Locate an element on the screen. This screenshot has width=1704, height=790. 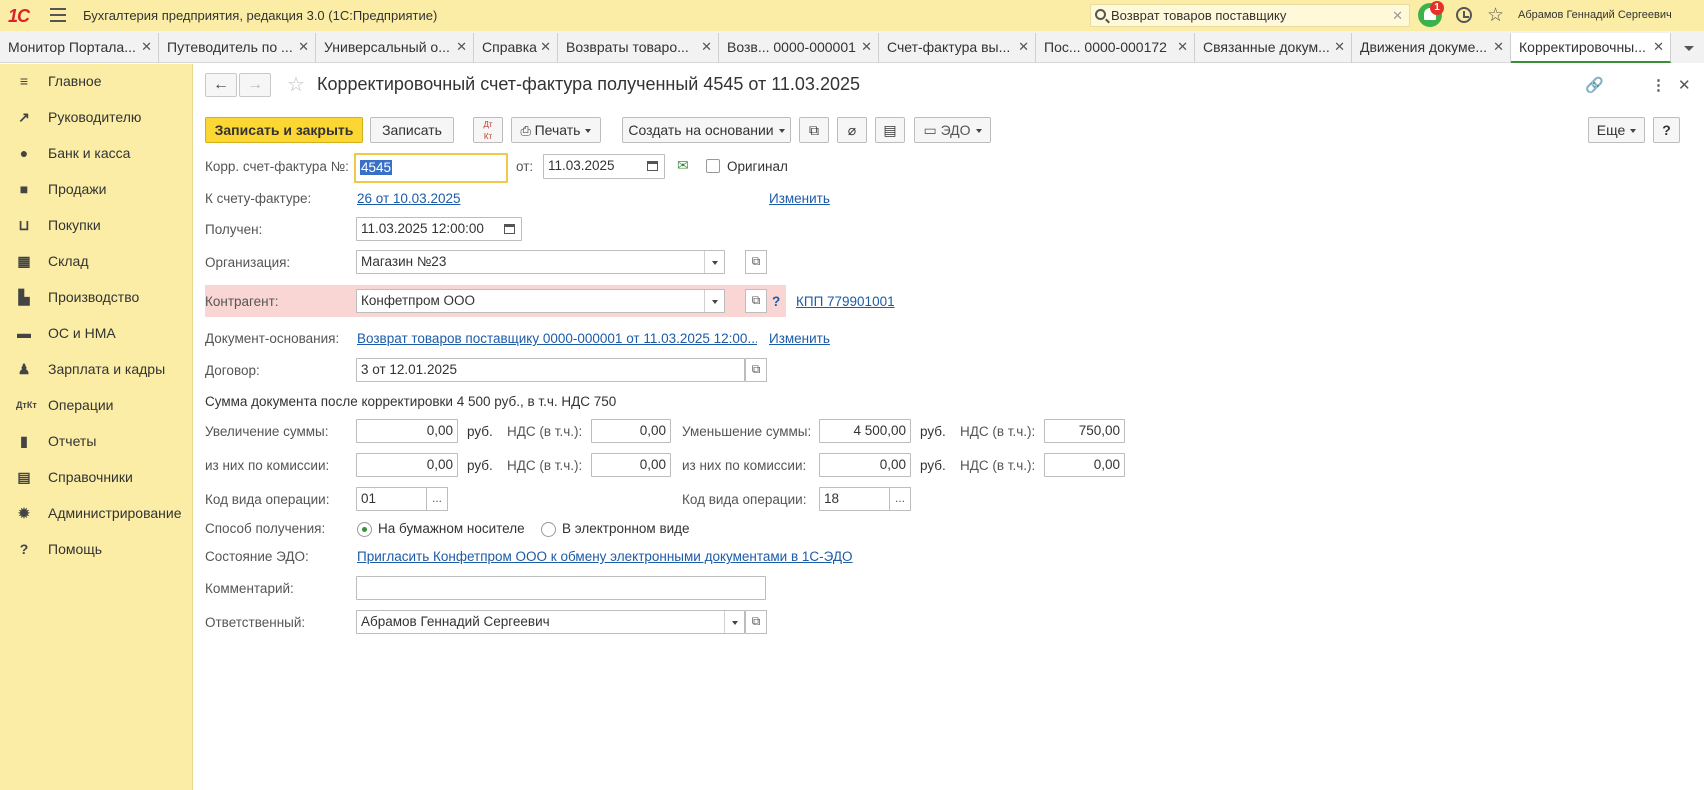
tab-related-docs: Связанные докум... ✕ is located at coordinates (1273, 48).